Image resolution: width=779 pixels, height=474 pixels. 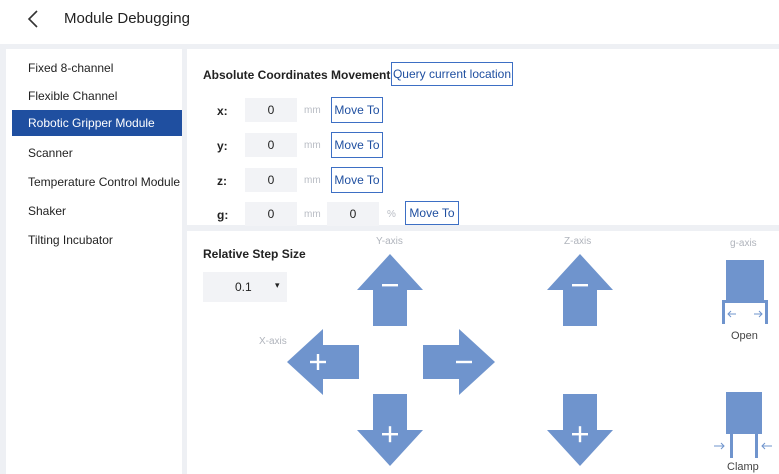 I want to click on z-value-input, so click(x=271, y=180).